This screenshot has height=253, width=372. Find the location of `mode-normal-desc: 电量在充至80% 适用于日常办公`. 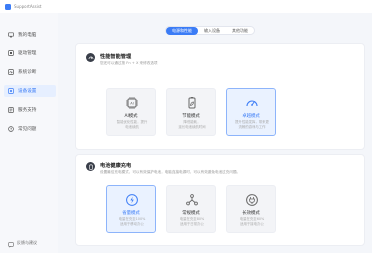

mode-normal-desc: 电量在充至80% 适用于日常办公 is located at coordinates (192, 221).